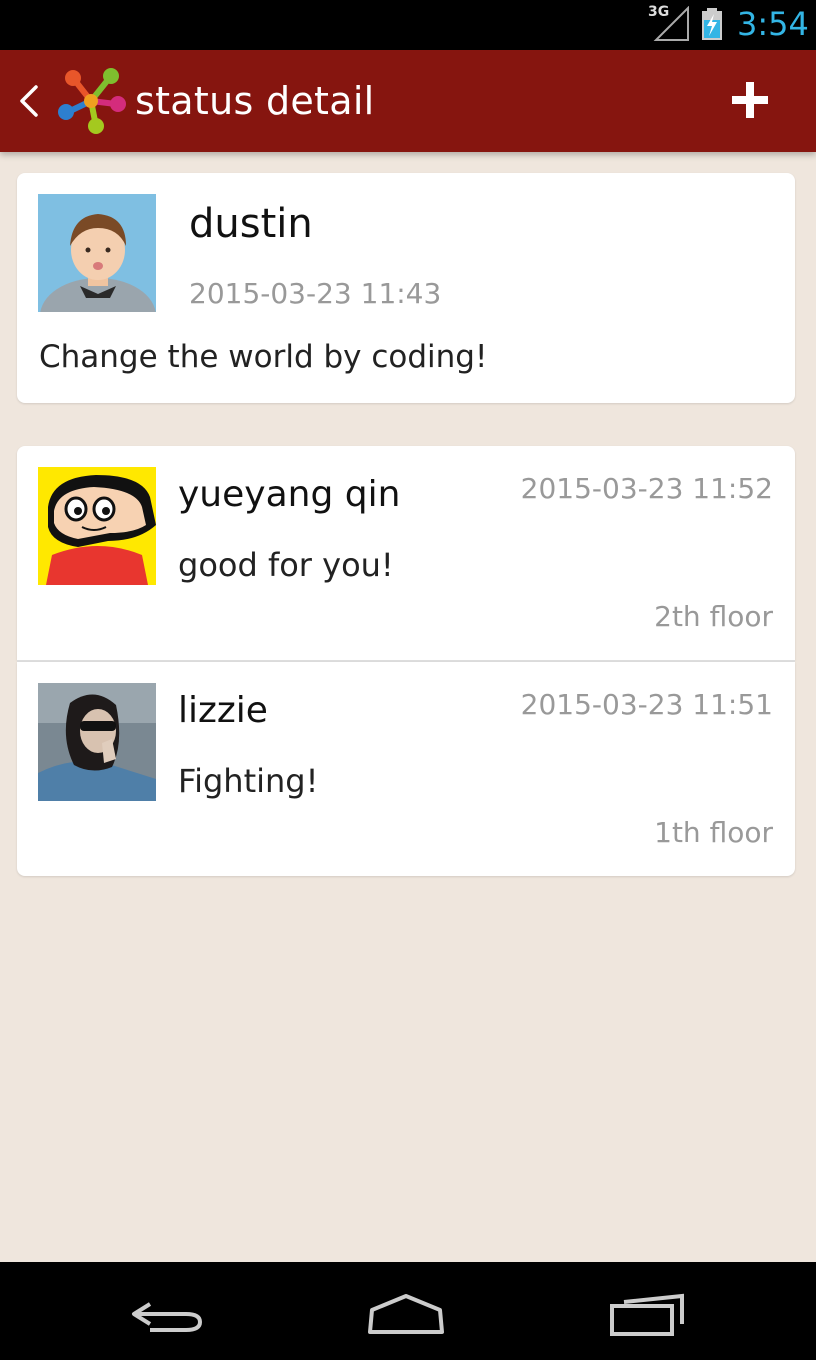 Image resolution: width=816 pixels, height=1360 pixels. I want to click on clock: 3:54, so click(773, 24).